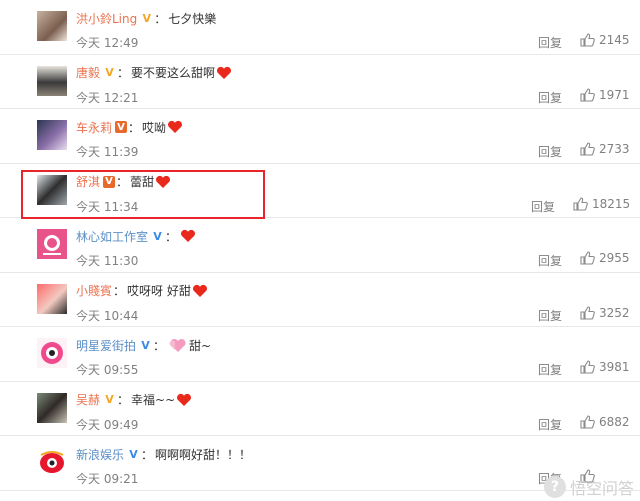 The image size is (640, 501). I want to click on timestamp: 今天 09:49, so click(107, 424).